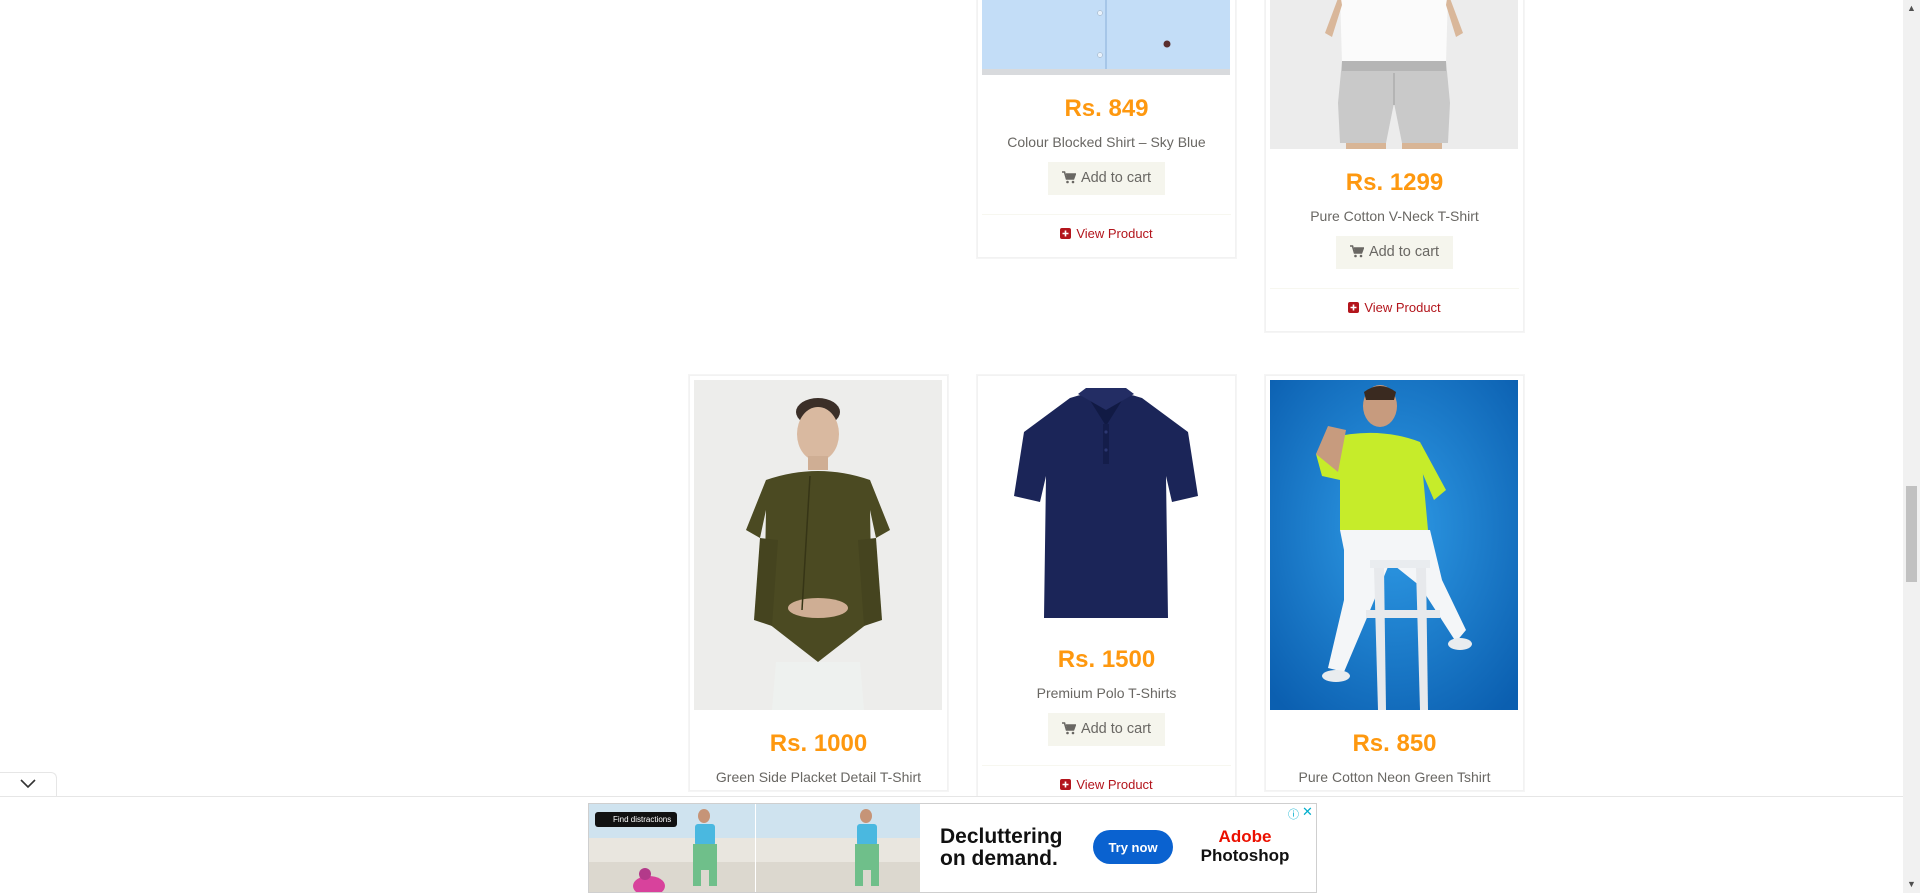  I want to click on ad-tag-label: Find distractions, so click(636, 819).